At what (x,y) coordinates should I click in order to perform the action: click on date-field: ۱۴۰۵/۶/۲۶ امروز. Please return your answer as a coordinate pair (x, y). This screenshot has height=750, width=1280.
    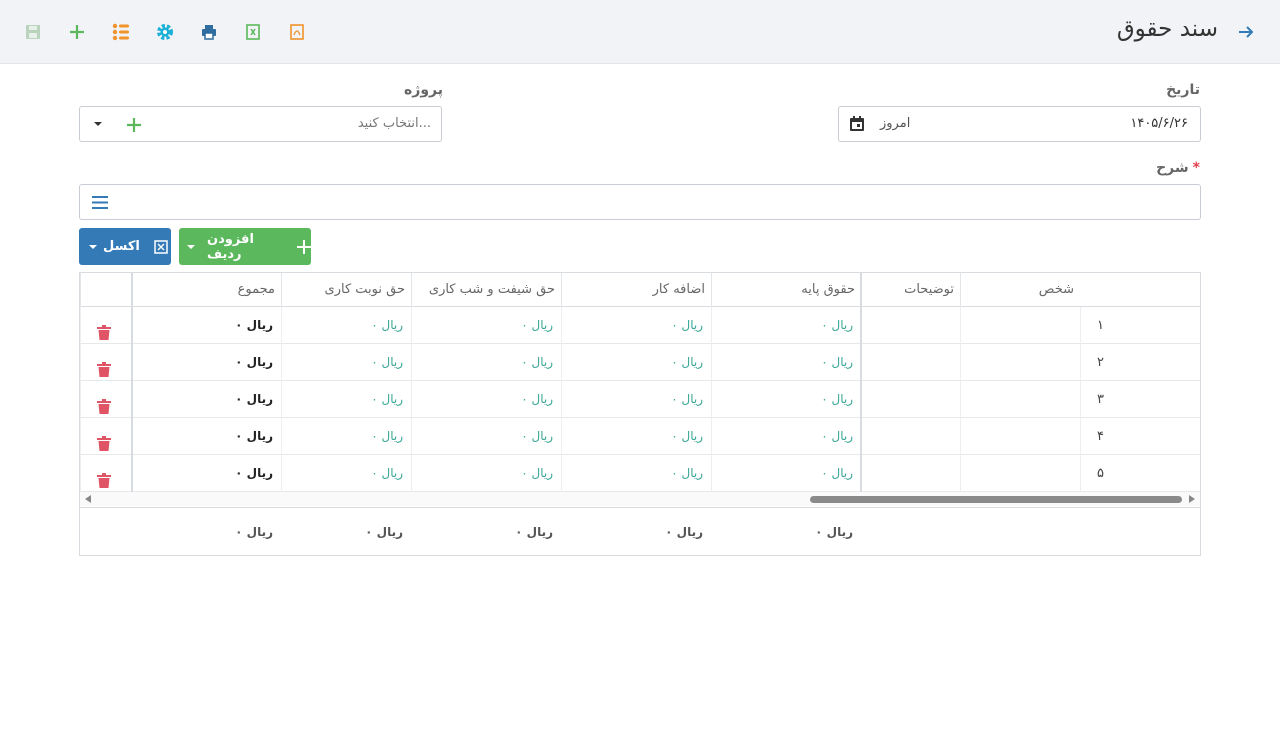
    Looking at the image, I should click on (1019, 124).